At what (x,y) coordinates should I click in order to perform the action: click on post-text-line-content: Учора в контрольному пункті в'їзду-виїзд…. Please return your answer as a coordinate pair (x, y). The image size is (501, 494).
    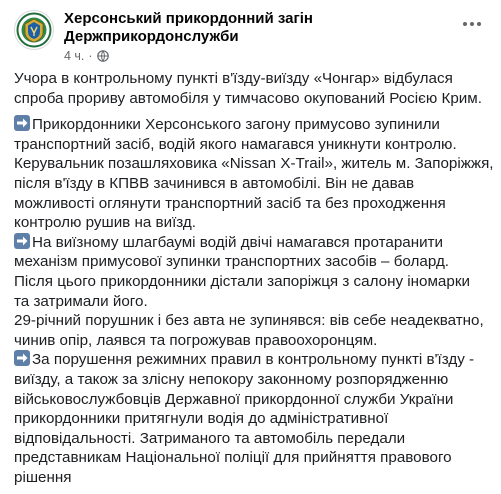
    Looking at the image, I should click on (233, 78).